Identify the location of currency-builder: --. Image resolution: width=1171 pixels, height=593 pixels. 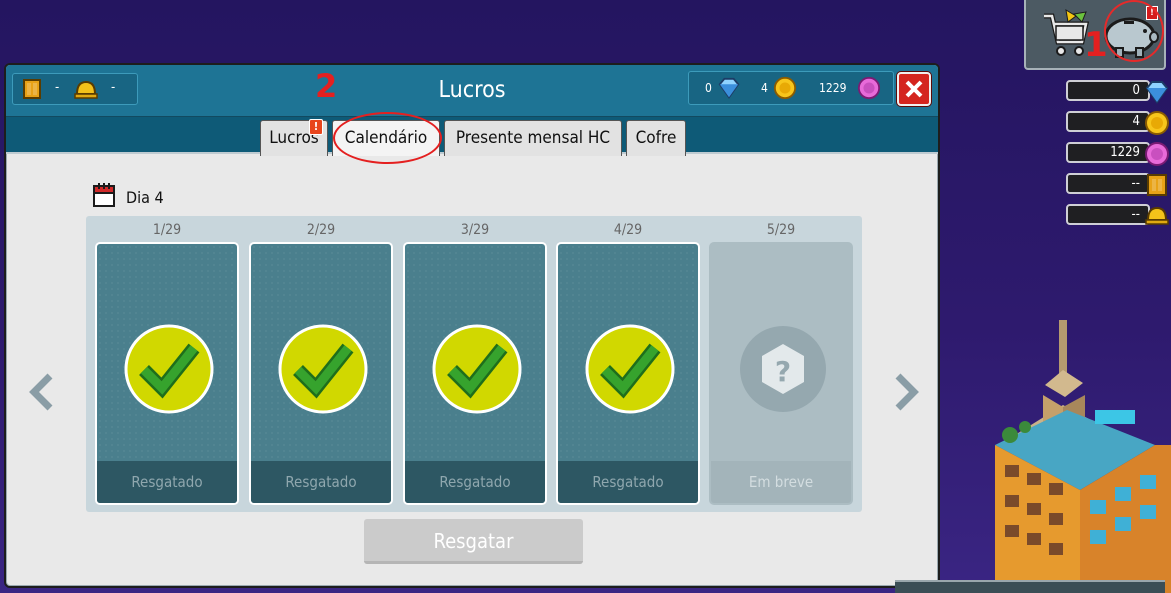
(1117, 214).